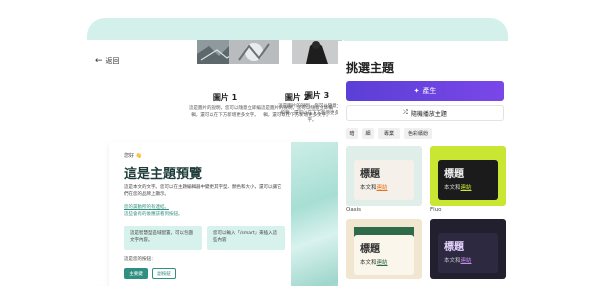  What do you see at coordinates (225, 97) in the screenshot?
I see `card-title-1: 圖片 1` at bounding box center [225, 97].